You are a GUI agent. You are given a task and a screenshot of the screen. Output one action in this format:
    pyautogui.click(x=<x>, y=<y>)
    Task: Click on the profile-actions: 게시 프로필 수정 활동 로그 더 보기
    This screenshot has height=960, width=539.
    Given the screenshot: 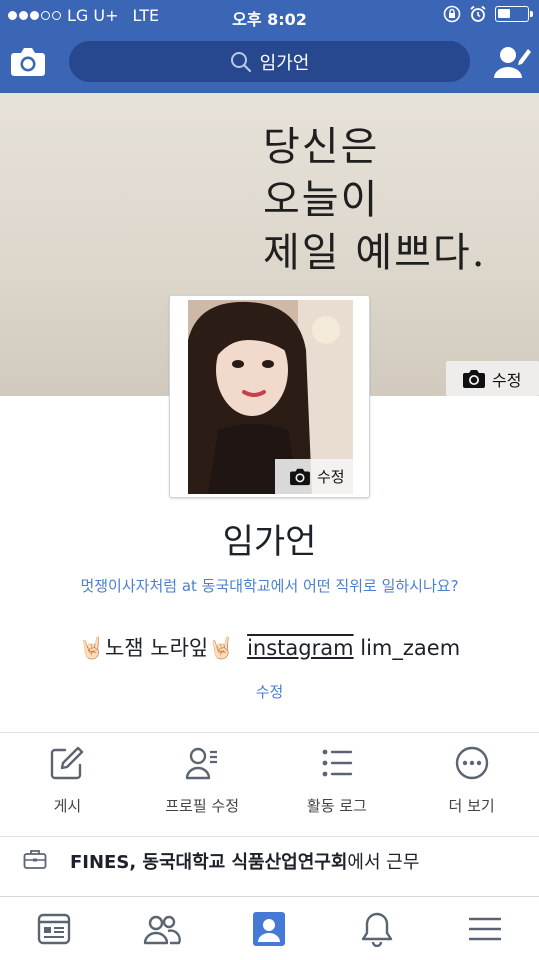 What is the action you would take?
    pyautogui.click(x=269, y=785)
    